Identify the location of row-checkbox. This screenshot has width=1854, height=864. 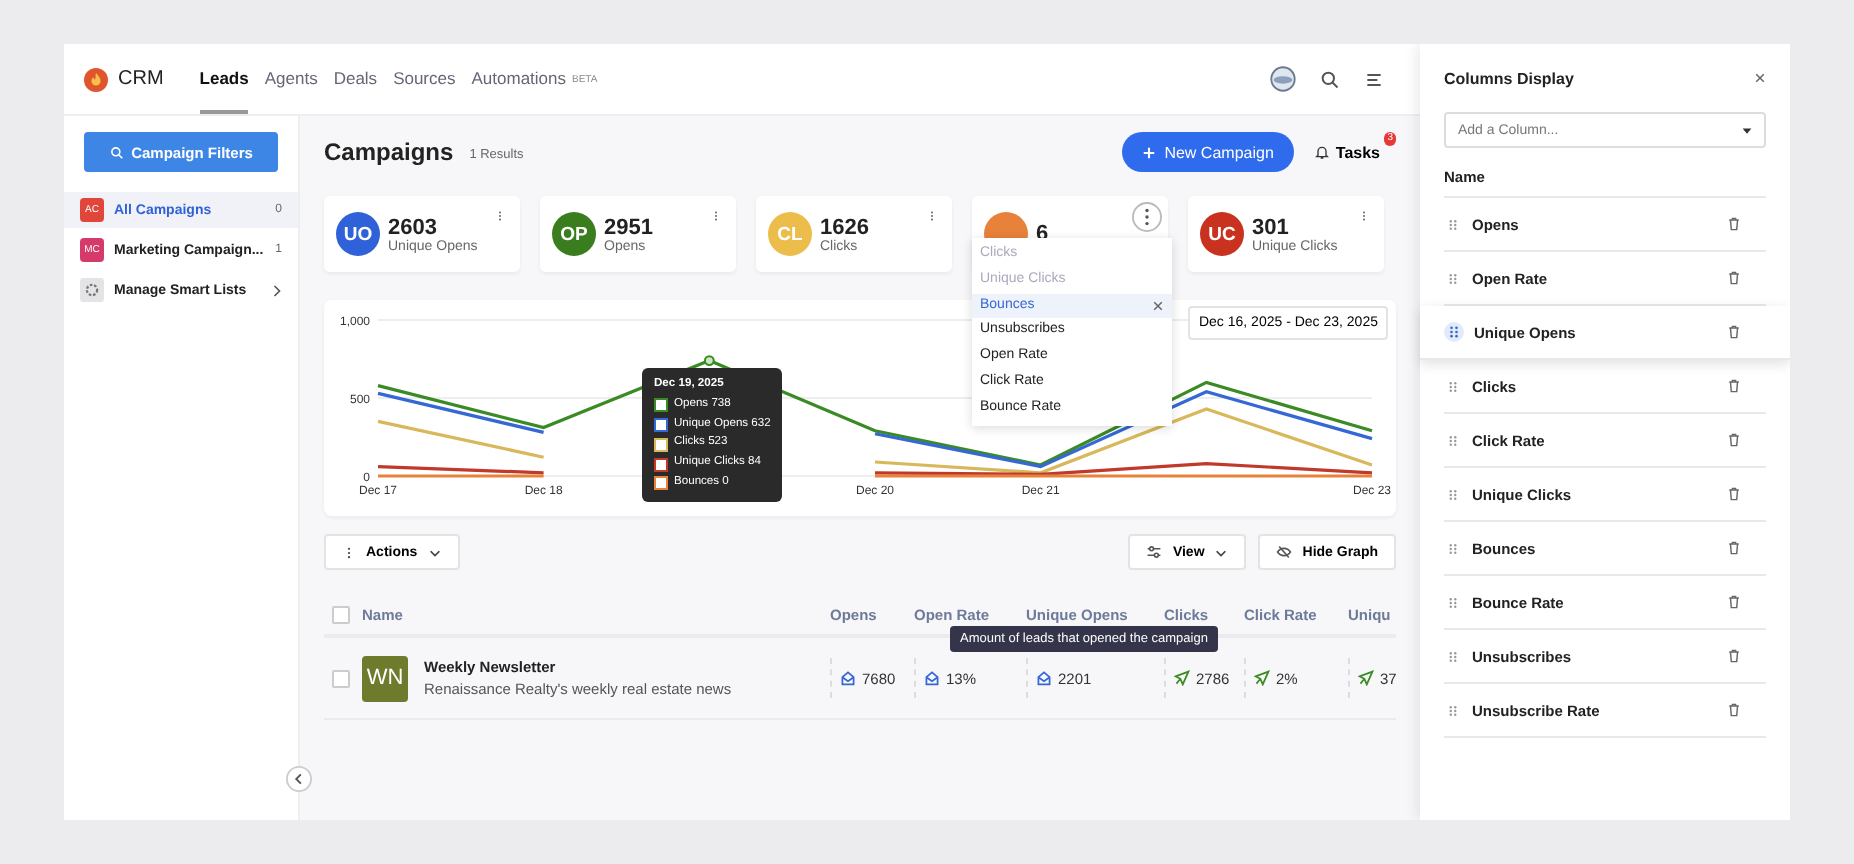
(341, 678).